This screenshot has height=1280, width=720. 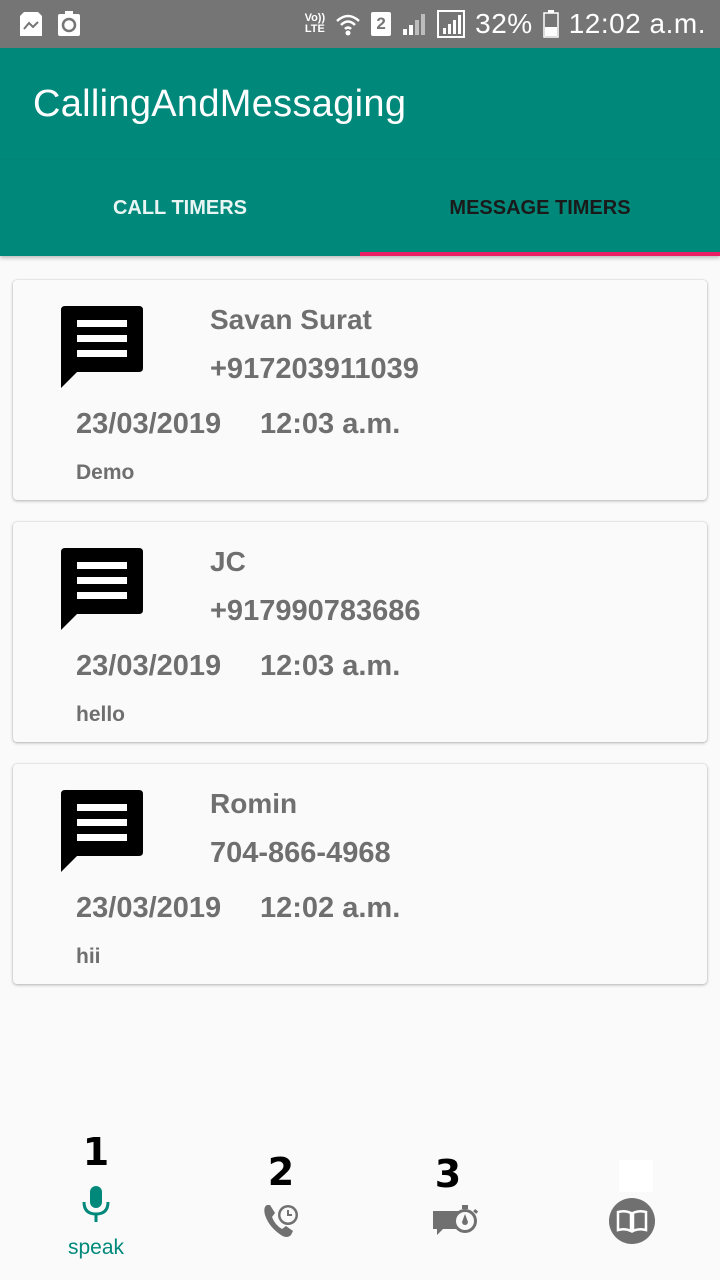 What do you see at coordinates (348, 24) in the screenshot?
I see `wifi-icon` at bounding box center [348, 24].